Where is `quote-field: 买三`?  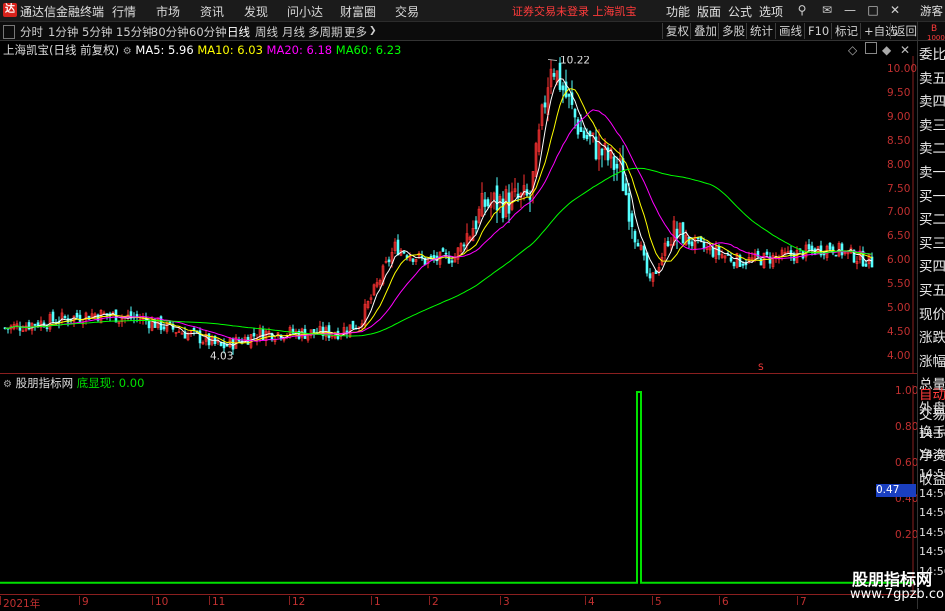
quote-field: 买三 is located at coordinates (932, 245).